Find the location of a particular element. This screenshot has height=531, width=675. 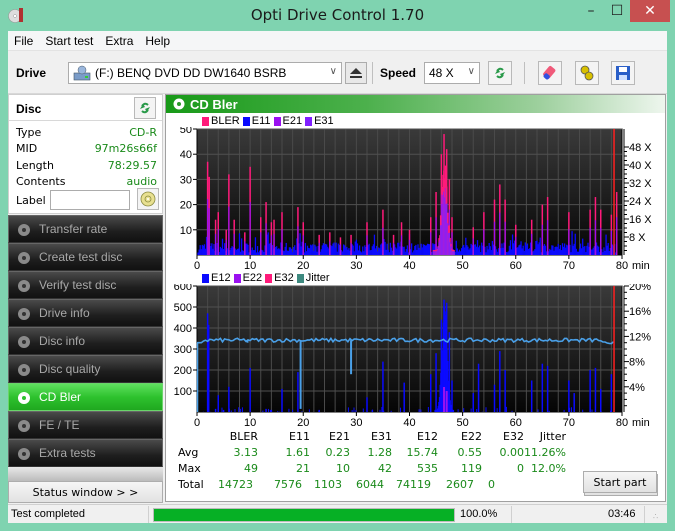

x-axis-label: min is located at coordinates (641, 422).